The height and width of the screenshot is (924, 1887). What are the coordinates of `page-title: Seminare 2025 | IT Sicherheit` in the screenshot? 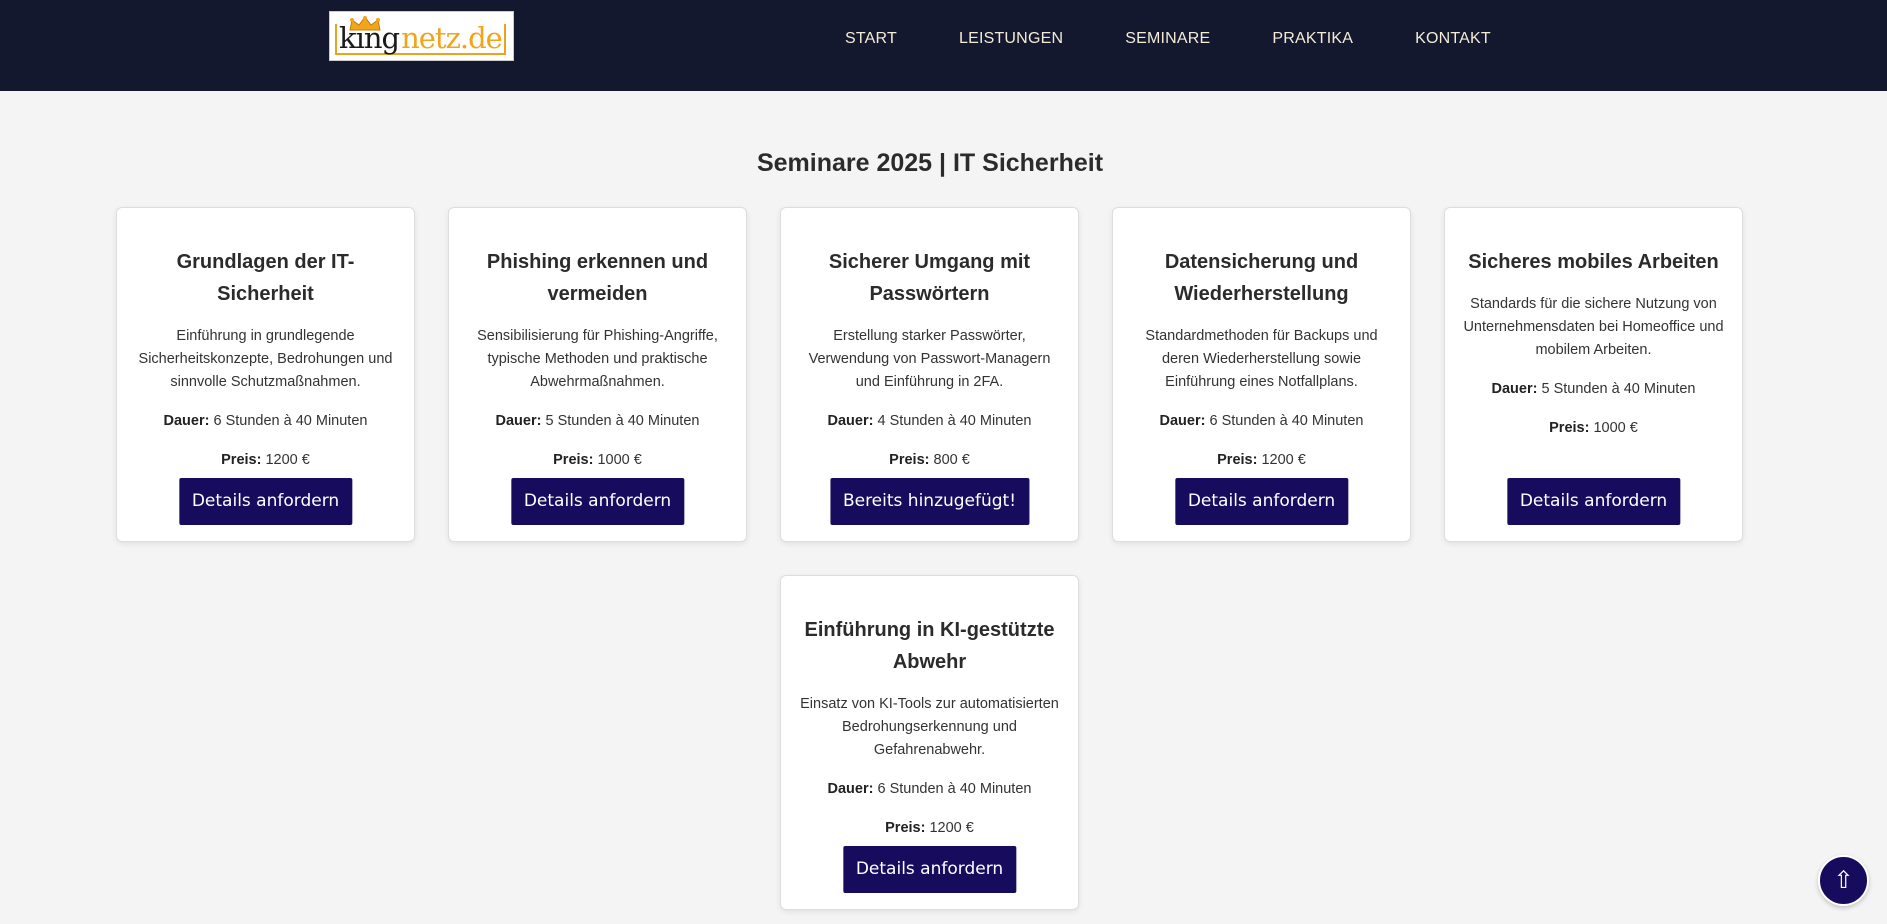 It's located at (930, 163).